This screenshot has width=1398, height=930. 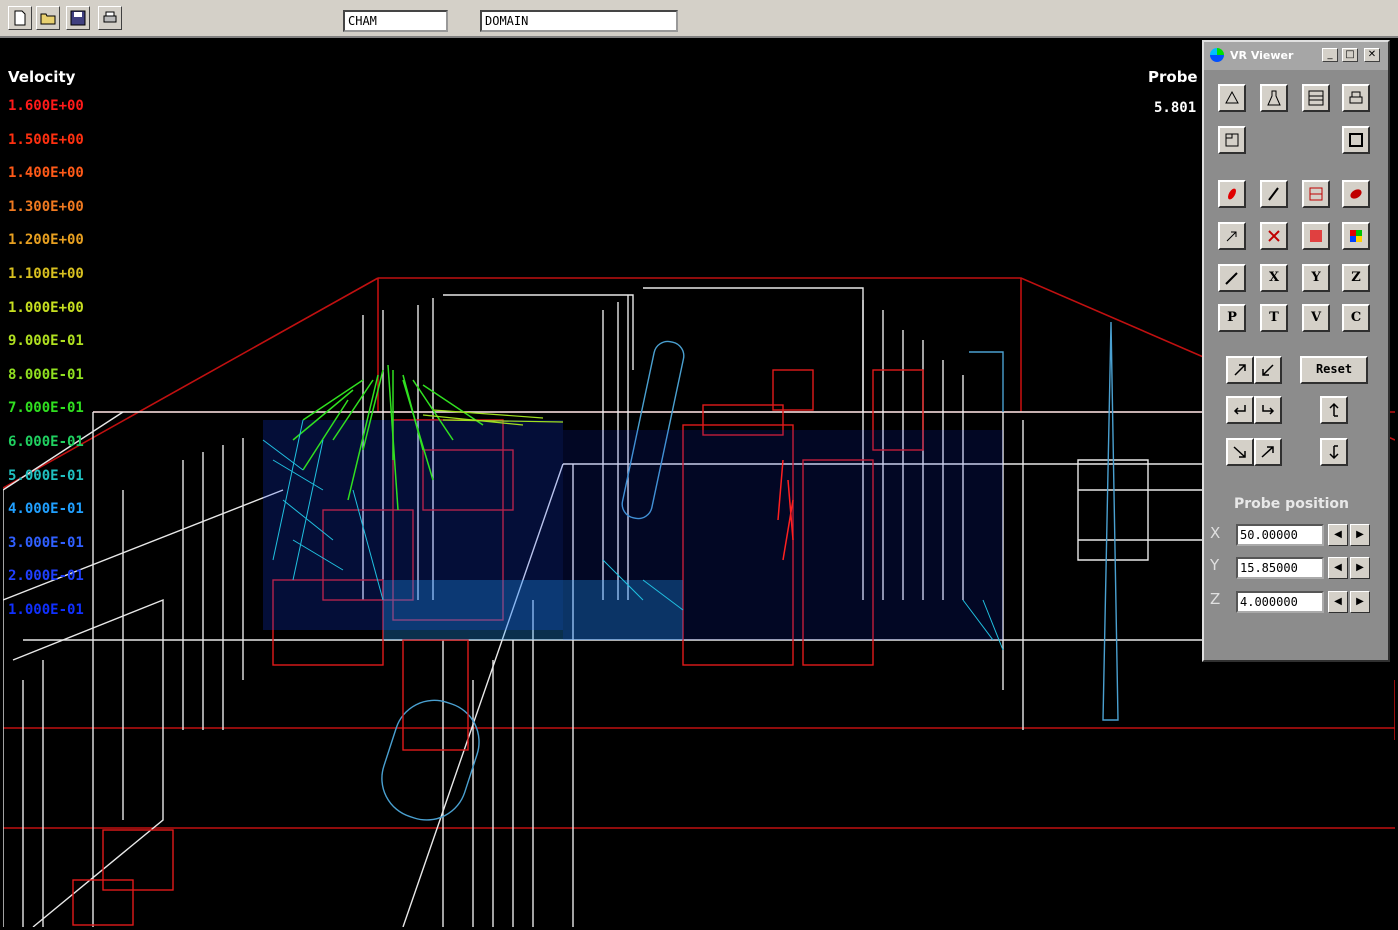 What do you see at coordinates (1334, 452) in the screenshot?
I see `move-down-icon` at bounding box center [1334, 452].